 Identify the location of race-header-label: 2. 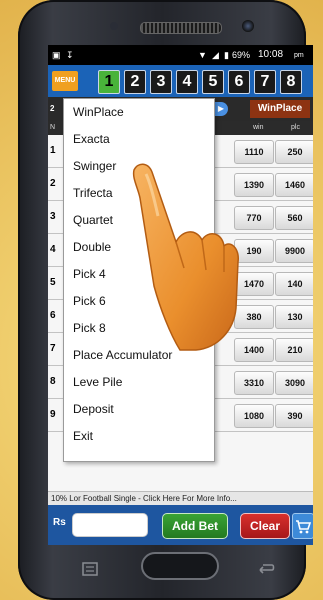
(52, 108).